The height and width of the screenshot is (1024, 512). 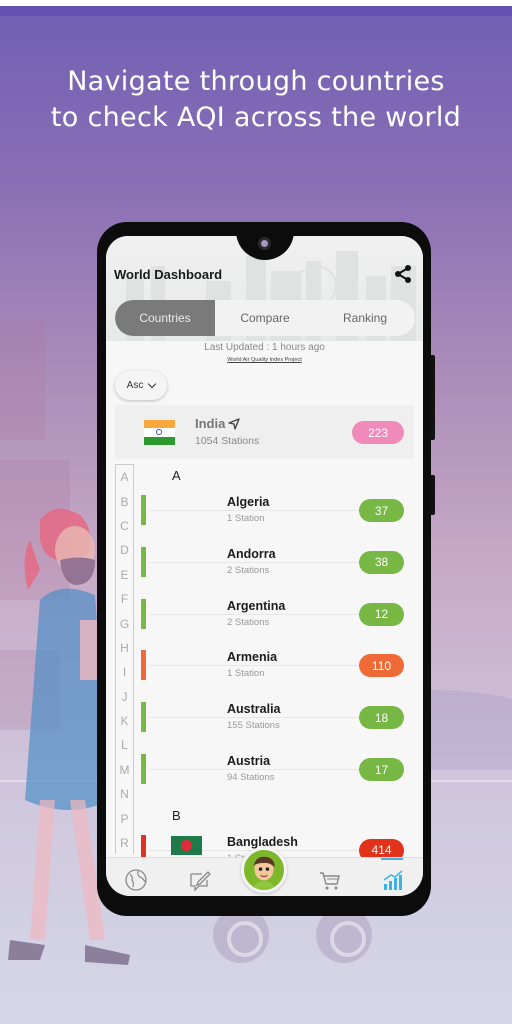 What do you see at coordinates (253, 726) in the screenshot?
I see `country-stations: 155 Stations` at bounding box center [253, 726].